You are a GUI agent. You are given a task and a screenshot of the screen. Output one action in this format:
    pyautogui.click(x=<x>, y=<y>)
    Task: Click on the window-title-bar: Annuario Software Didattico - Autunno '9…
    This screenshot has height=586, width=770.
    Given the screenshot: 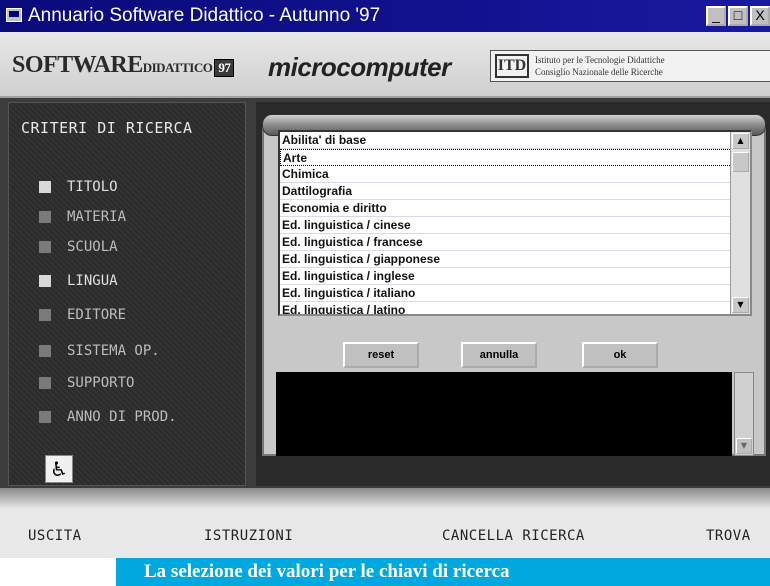 What is the action you would take?
    pyautogui.click(x=385, y=16)
    